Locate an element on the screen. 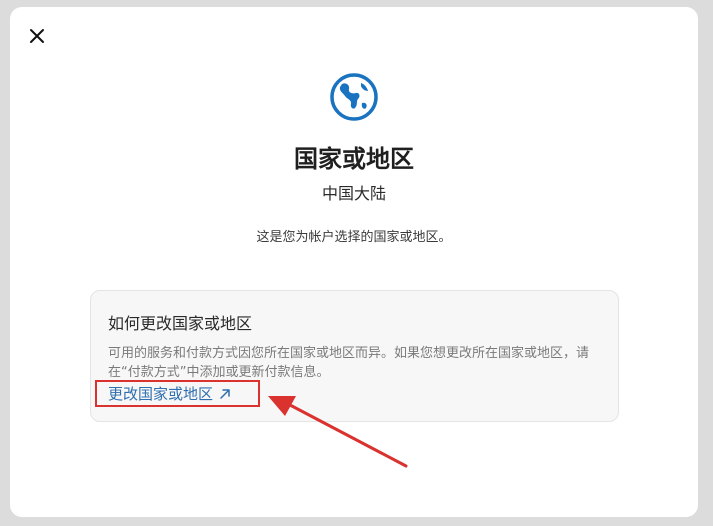 Image resolution: width=713 pixels, height=526 pixels. annotation-highlight-box is located at coordinates (177, 393).